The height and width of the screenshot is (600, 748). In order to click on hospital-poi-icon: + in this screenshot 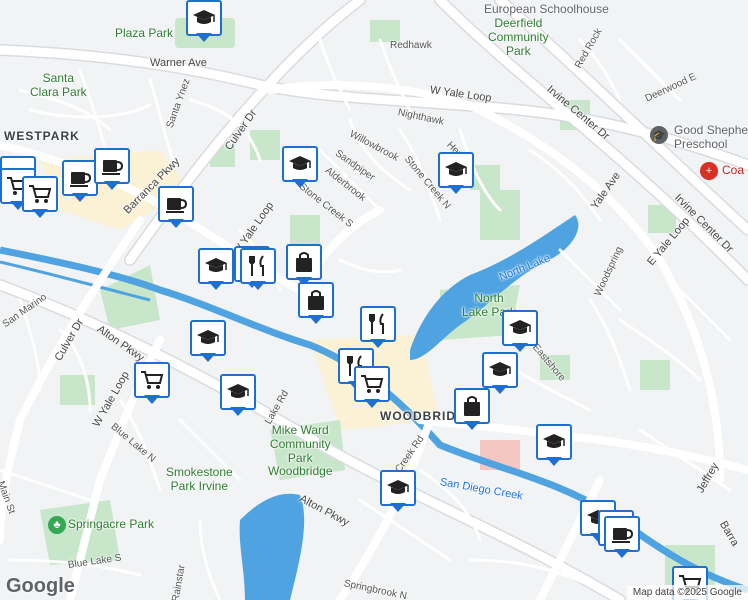, I will do `click(709, 171)`.